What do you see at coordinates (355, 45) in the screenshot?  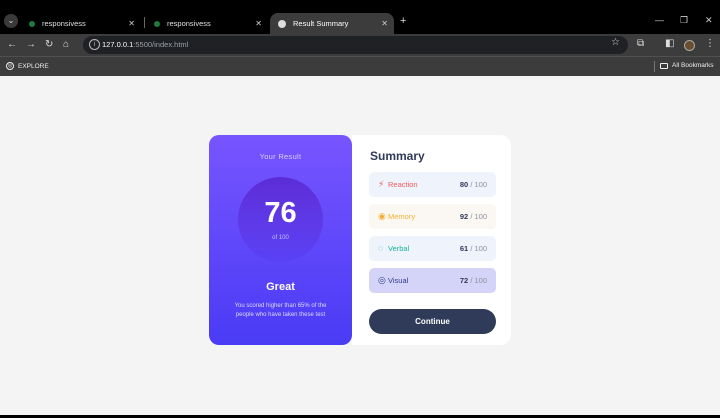 I see `address-bar: i 127.0.0.1:5500/index.html ☆` at bounding box center [355, 45].